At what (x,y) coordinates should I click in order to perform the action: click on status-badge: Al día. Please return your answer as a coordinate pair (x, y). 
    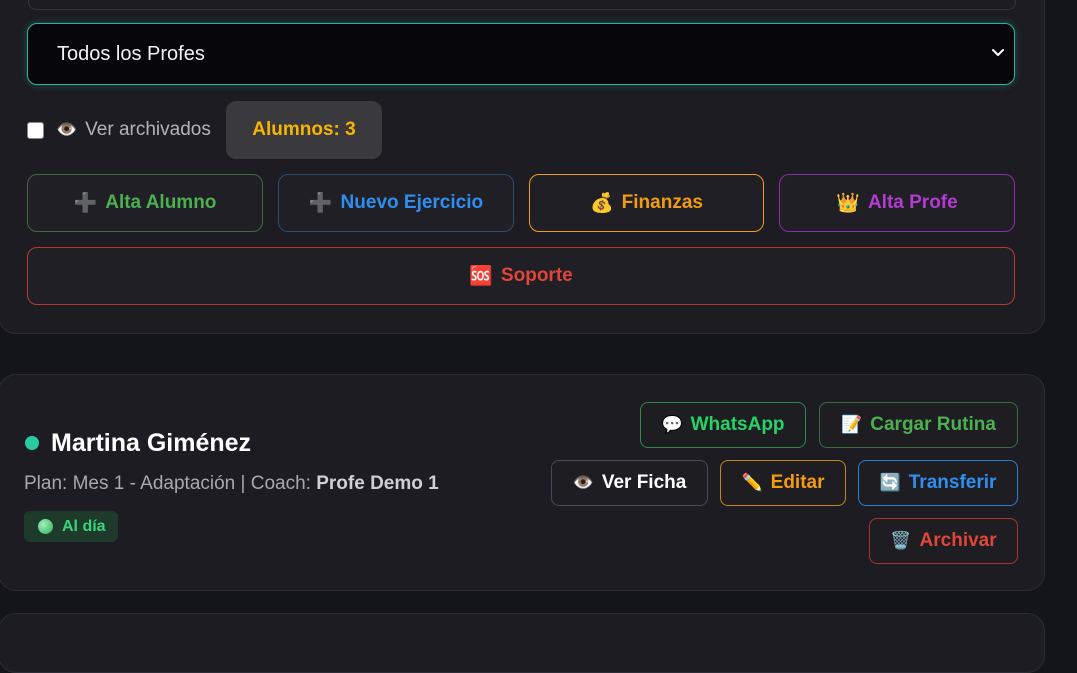
    Looking at the image, I should click on (71, 526).